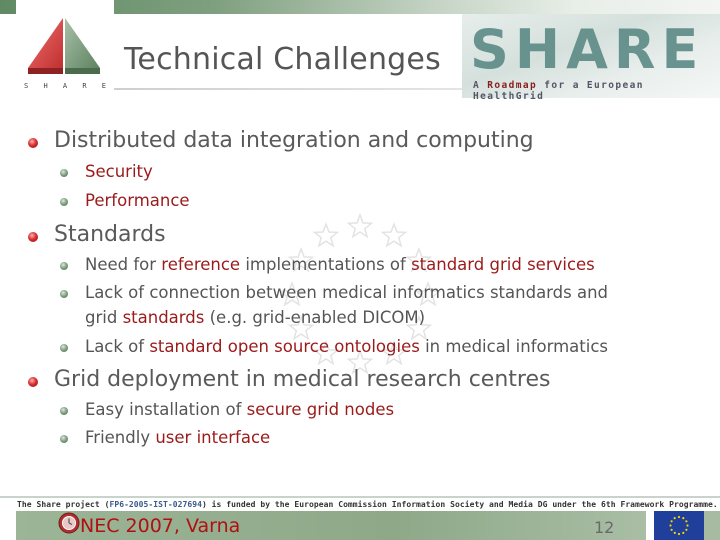 Image resolution: width=720 pixels, height=540 pixels. I want to click on share-banner-word: SHARE, so click(587, 49).